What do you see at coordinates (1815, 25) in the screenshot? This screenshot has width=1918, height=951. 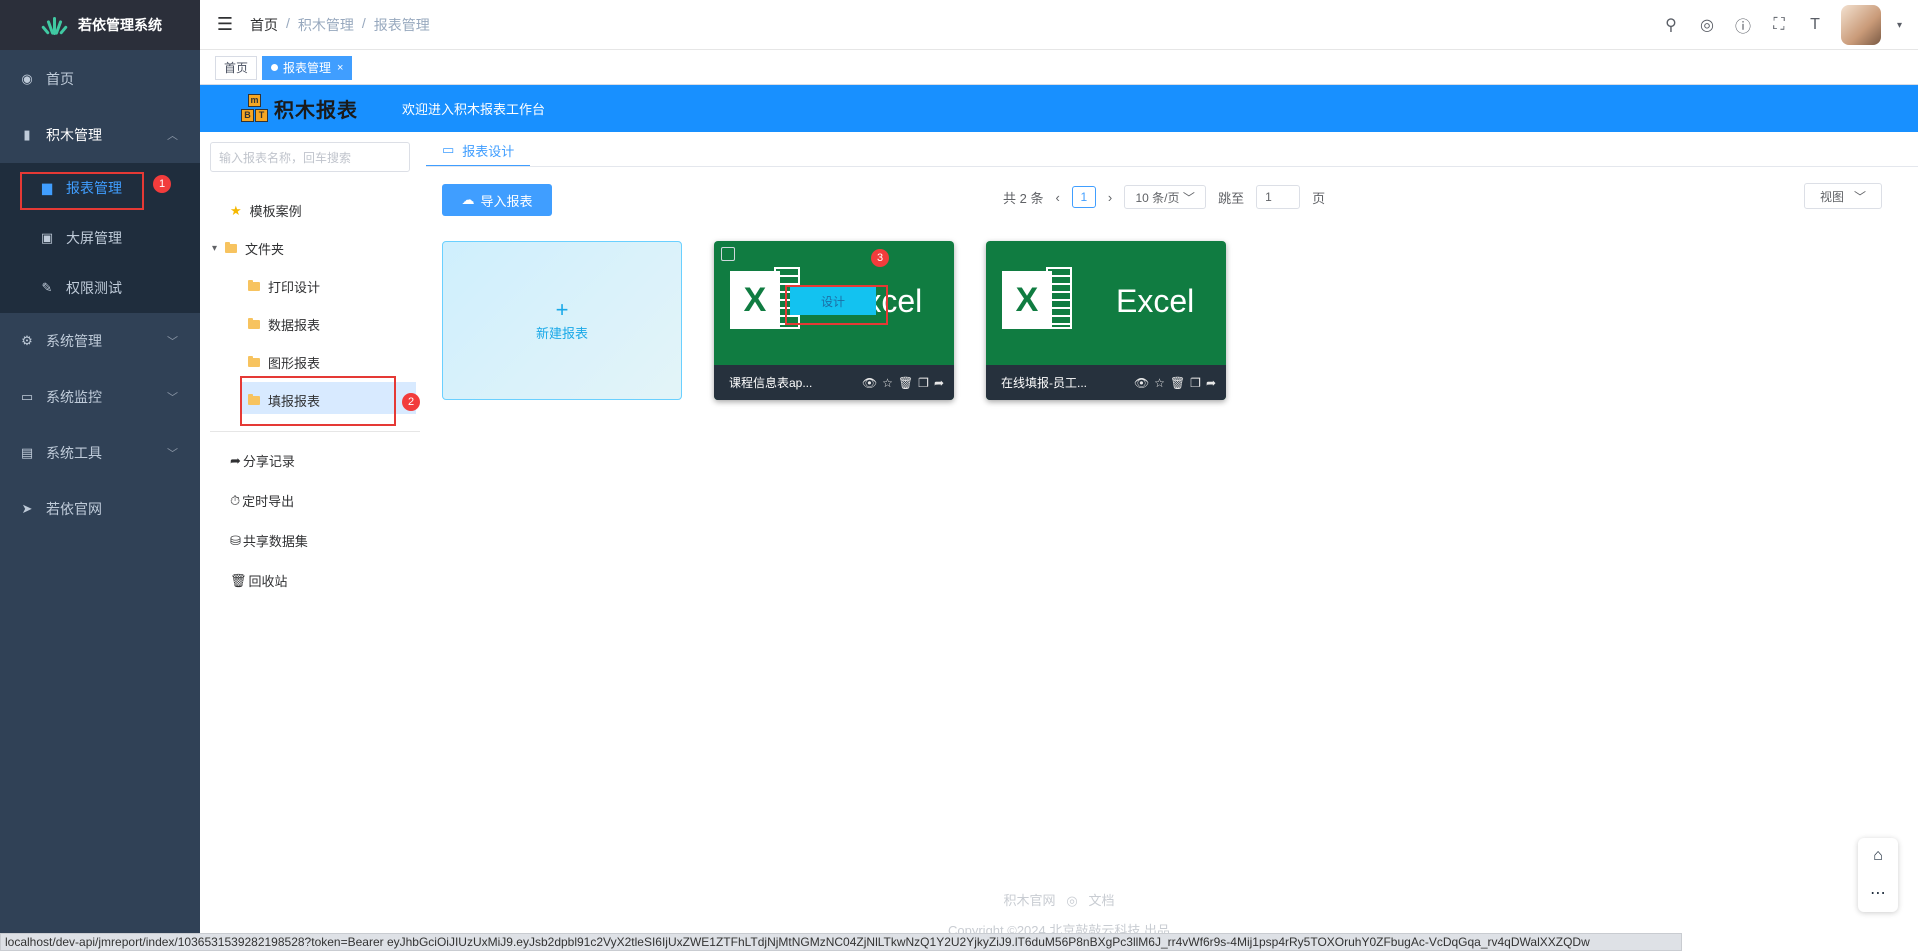 I see `font-size-icon: T` at bounding box center [1815, 25].